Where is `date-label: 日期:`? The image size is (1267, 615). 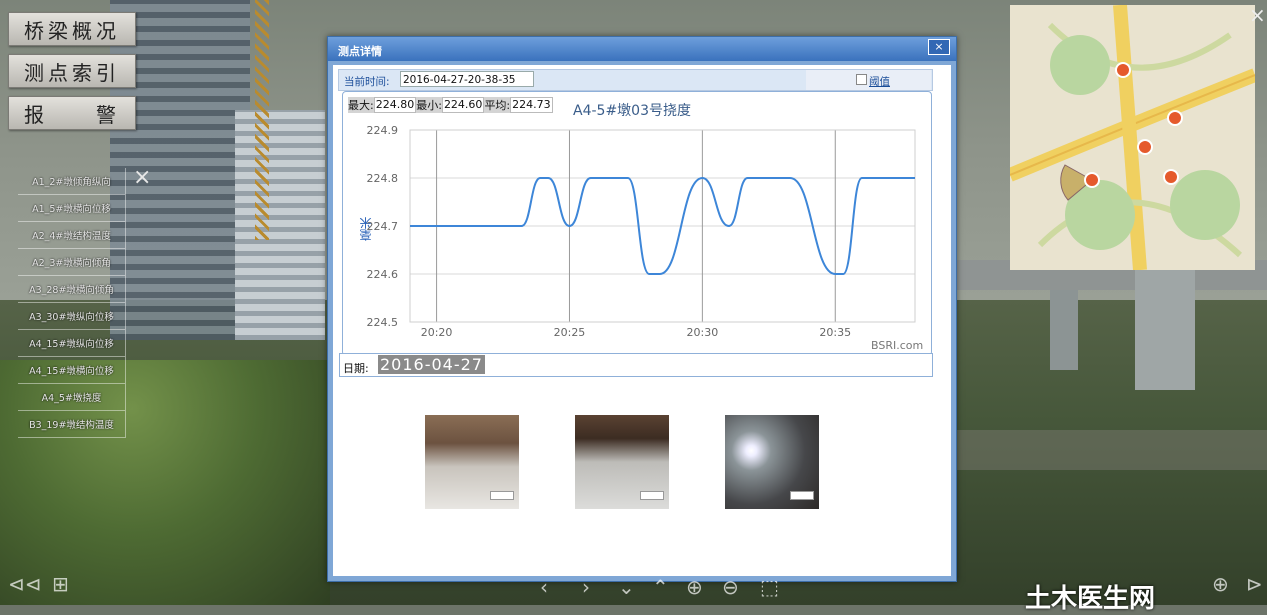 date-label: 日期: is located at coordinates (356, 368).